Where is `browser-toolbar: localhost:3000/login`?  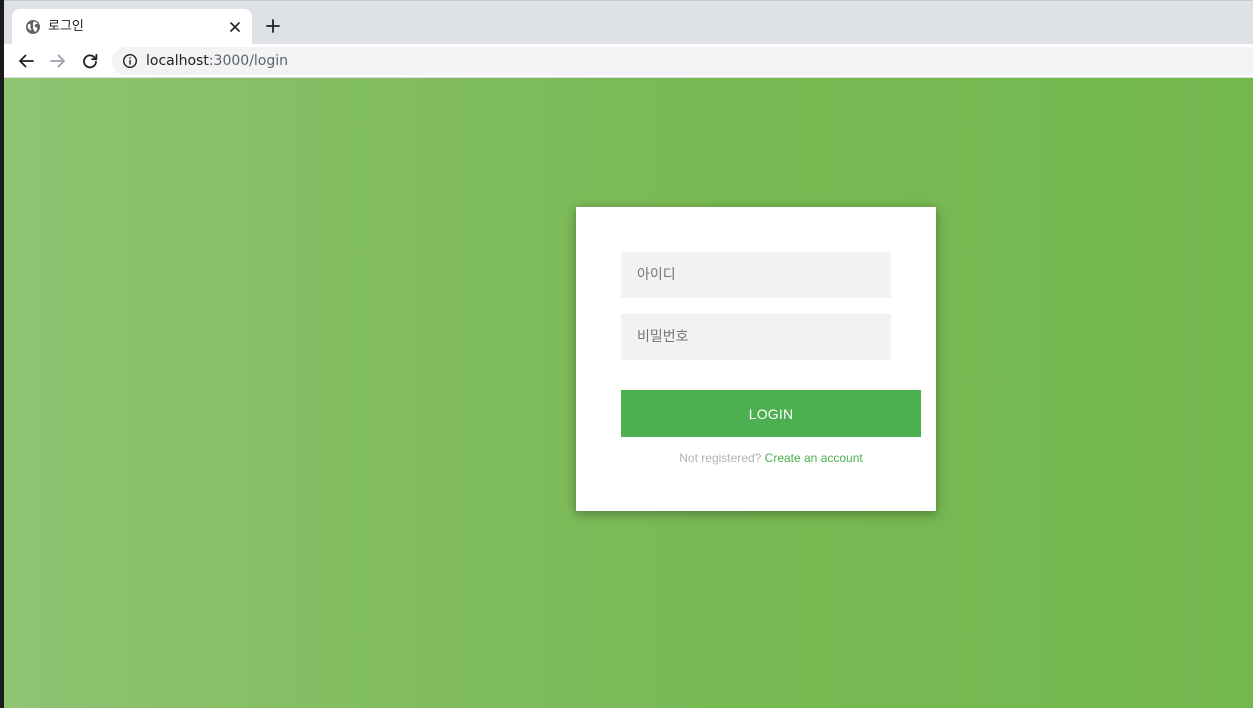 browser-toolbar: localhost:3000/login is located at coordinates (626, 61).